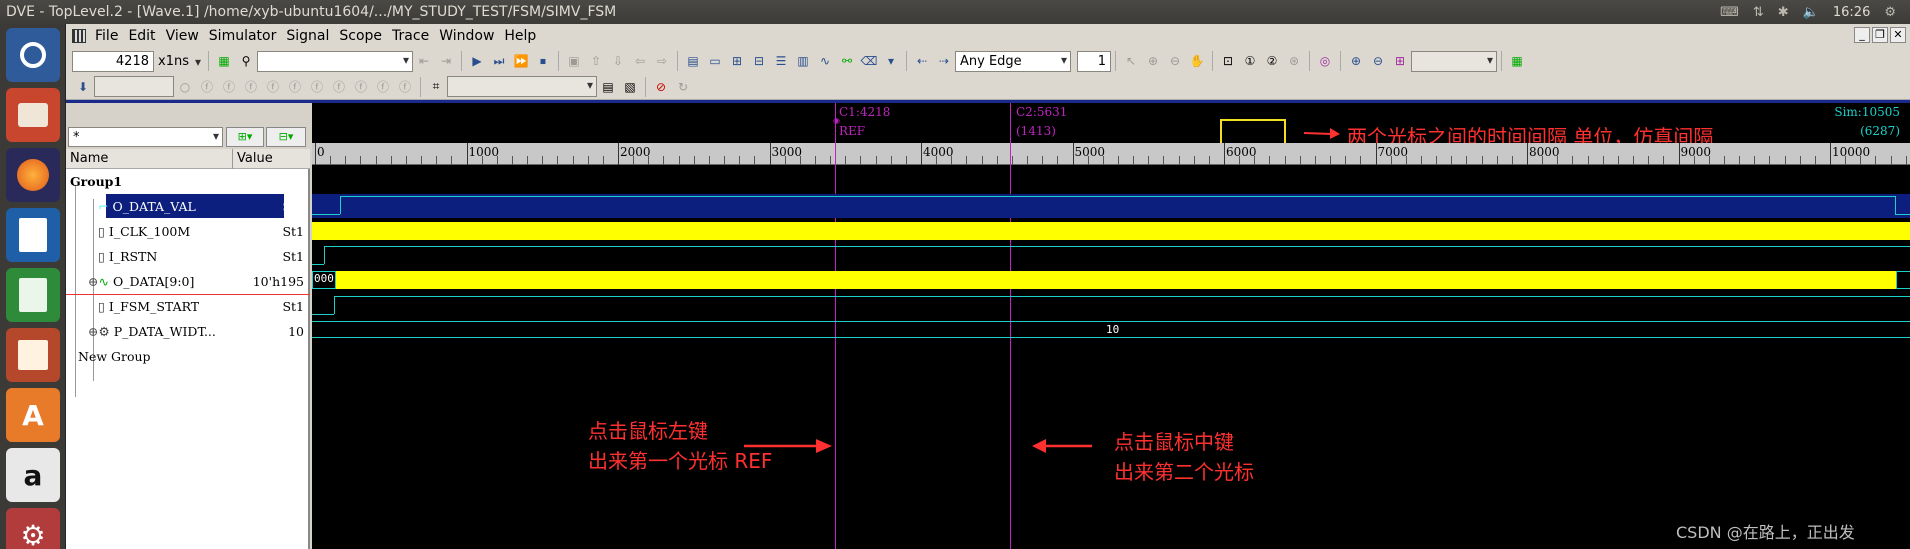 The image size is (1910, 549). I want to click on network-icon: ⇅, so click(1758, 12).